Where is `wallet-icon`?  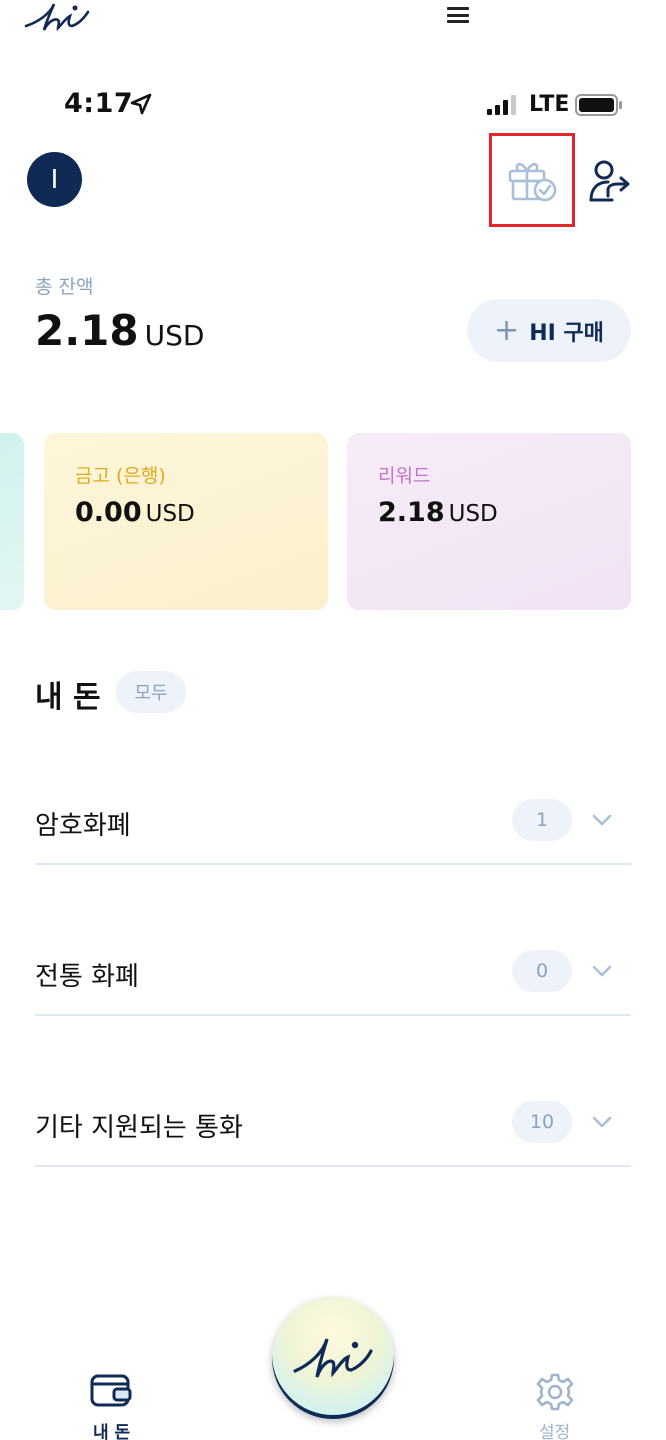 wallet-icon is located at coordinates (111, 1390).